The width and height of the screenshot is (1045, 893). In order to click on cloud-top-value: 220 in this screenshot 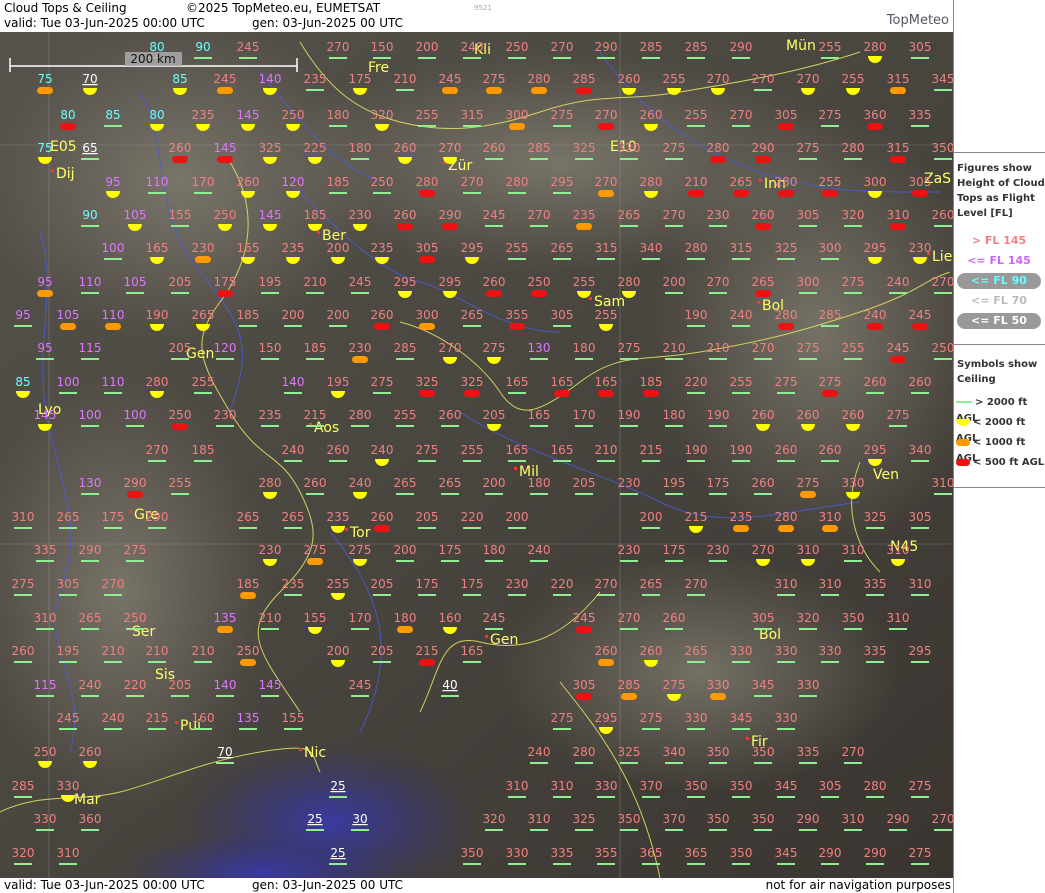, I will do `click(472, 517)`.